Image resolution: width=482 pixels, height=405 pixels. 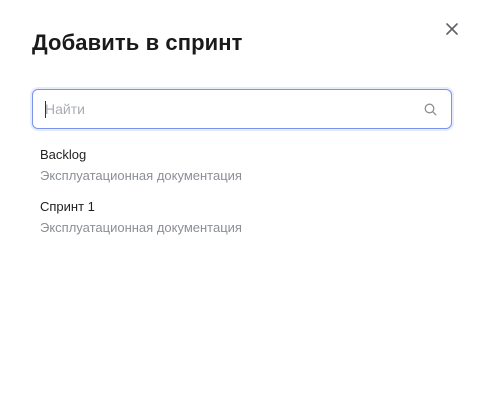 What do you see at coordinates (228, 109) in the screenshot?
I see `search-input` at bounding box center [228, 109].